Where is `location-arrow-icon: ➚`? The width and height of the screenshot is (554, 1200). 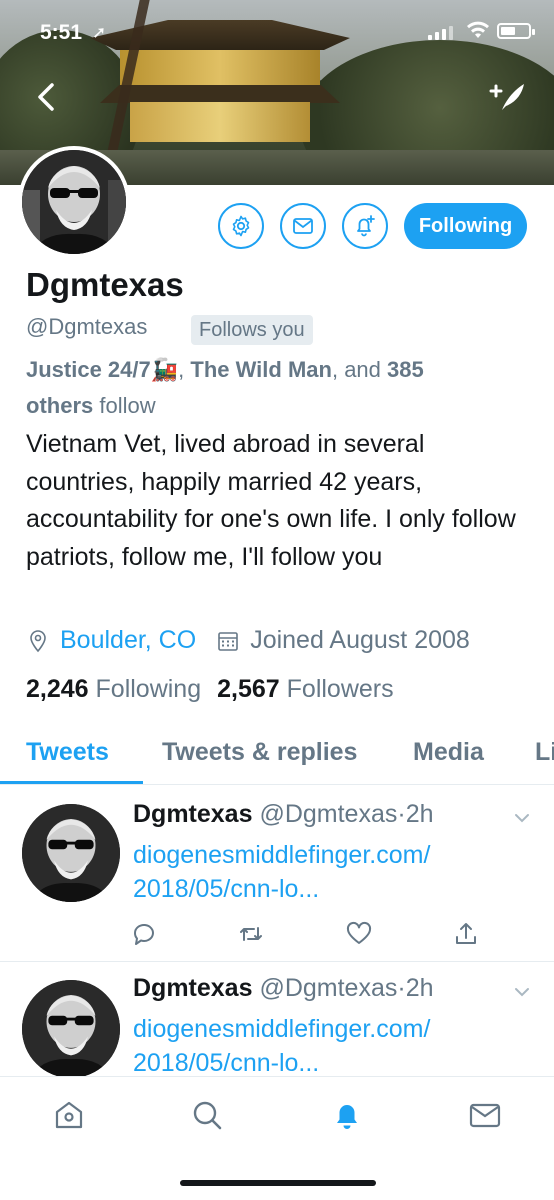
location-arrow-icon: ➚ is located at coordinates (99, 32).